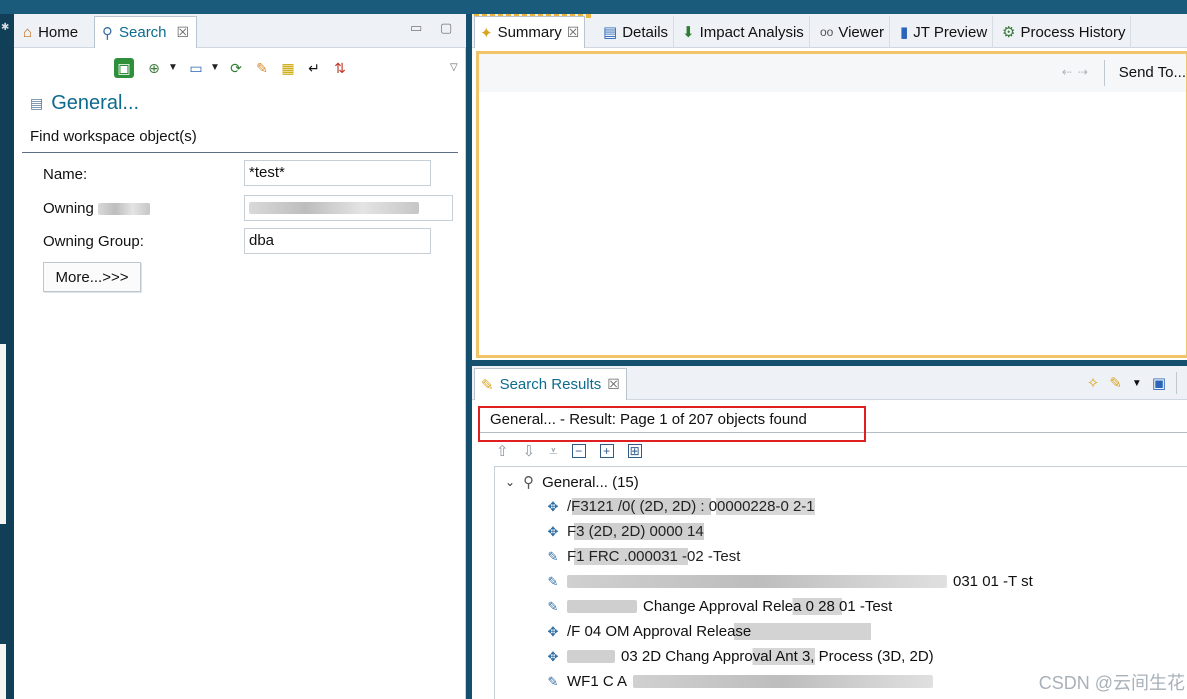 The width and height of the screenshot is (1187, 699). I want to click on list-item-label: F1 FRC .000031 -02 -Test, so click(654, 556).